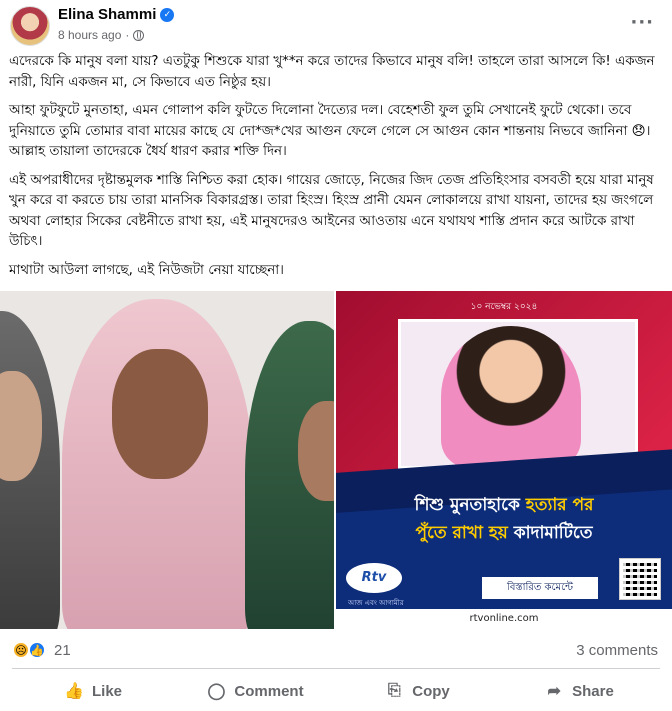 The width and height of the screenshot is (672, 711). I want to click on share-button: ➦ Share, so click(579, 691).